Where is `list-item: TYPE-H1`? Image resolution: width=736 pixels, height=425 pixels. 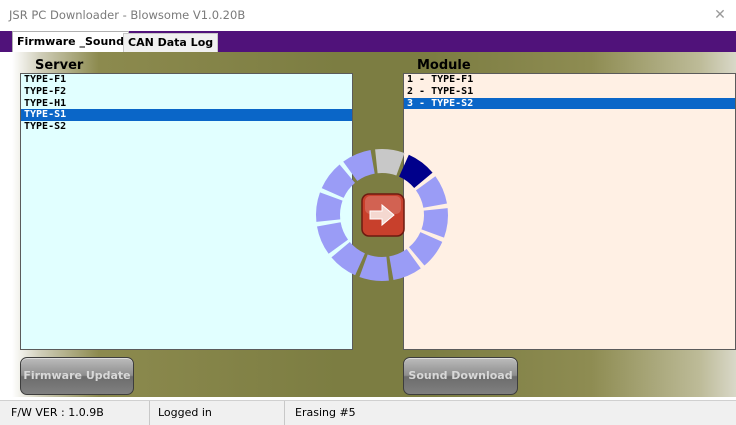 list-item: TYPE-H1 is located at coordinates (186, 104).